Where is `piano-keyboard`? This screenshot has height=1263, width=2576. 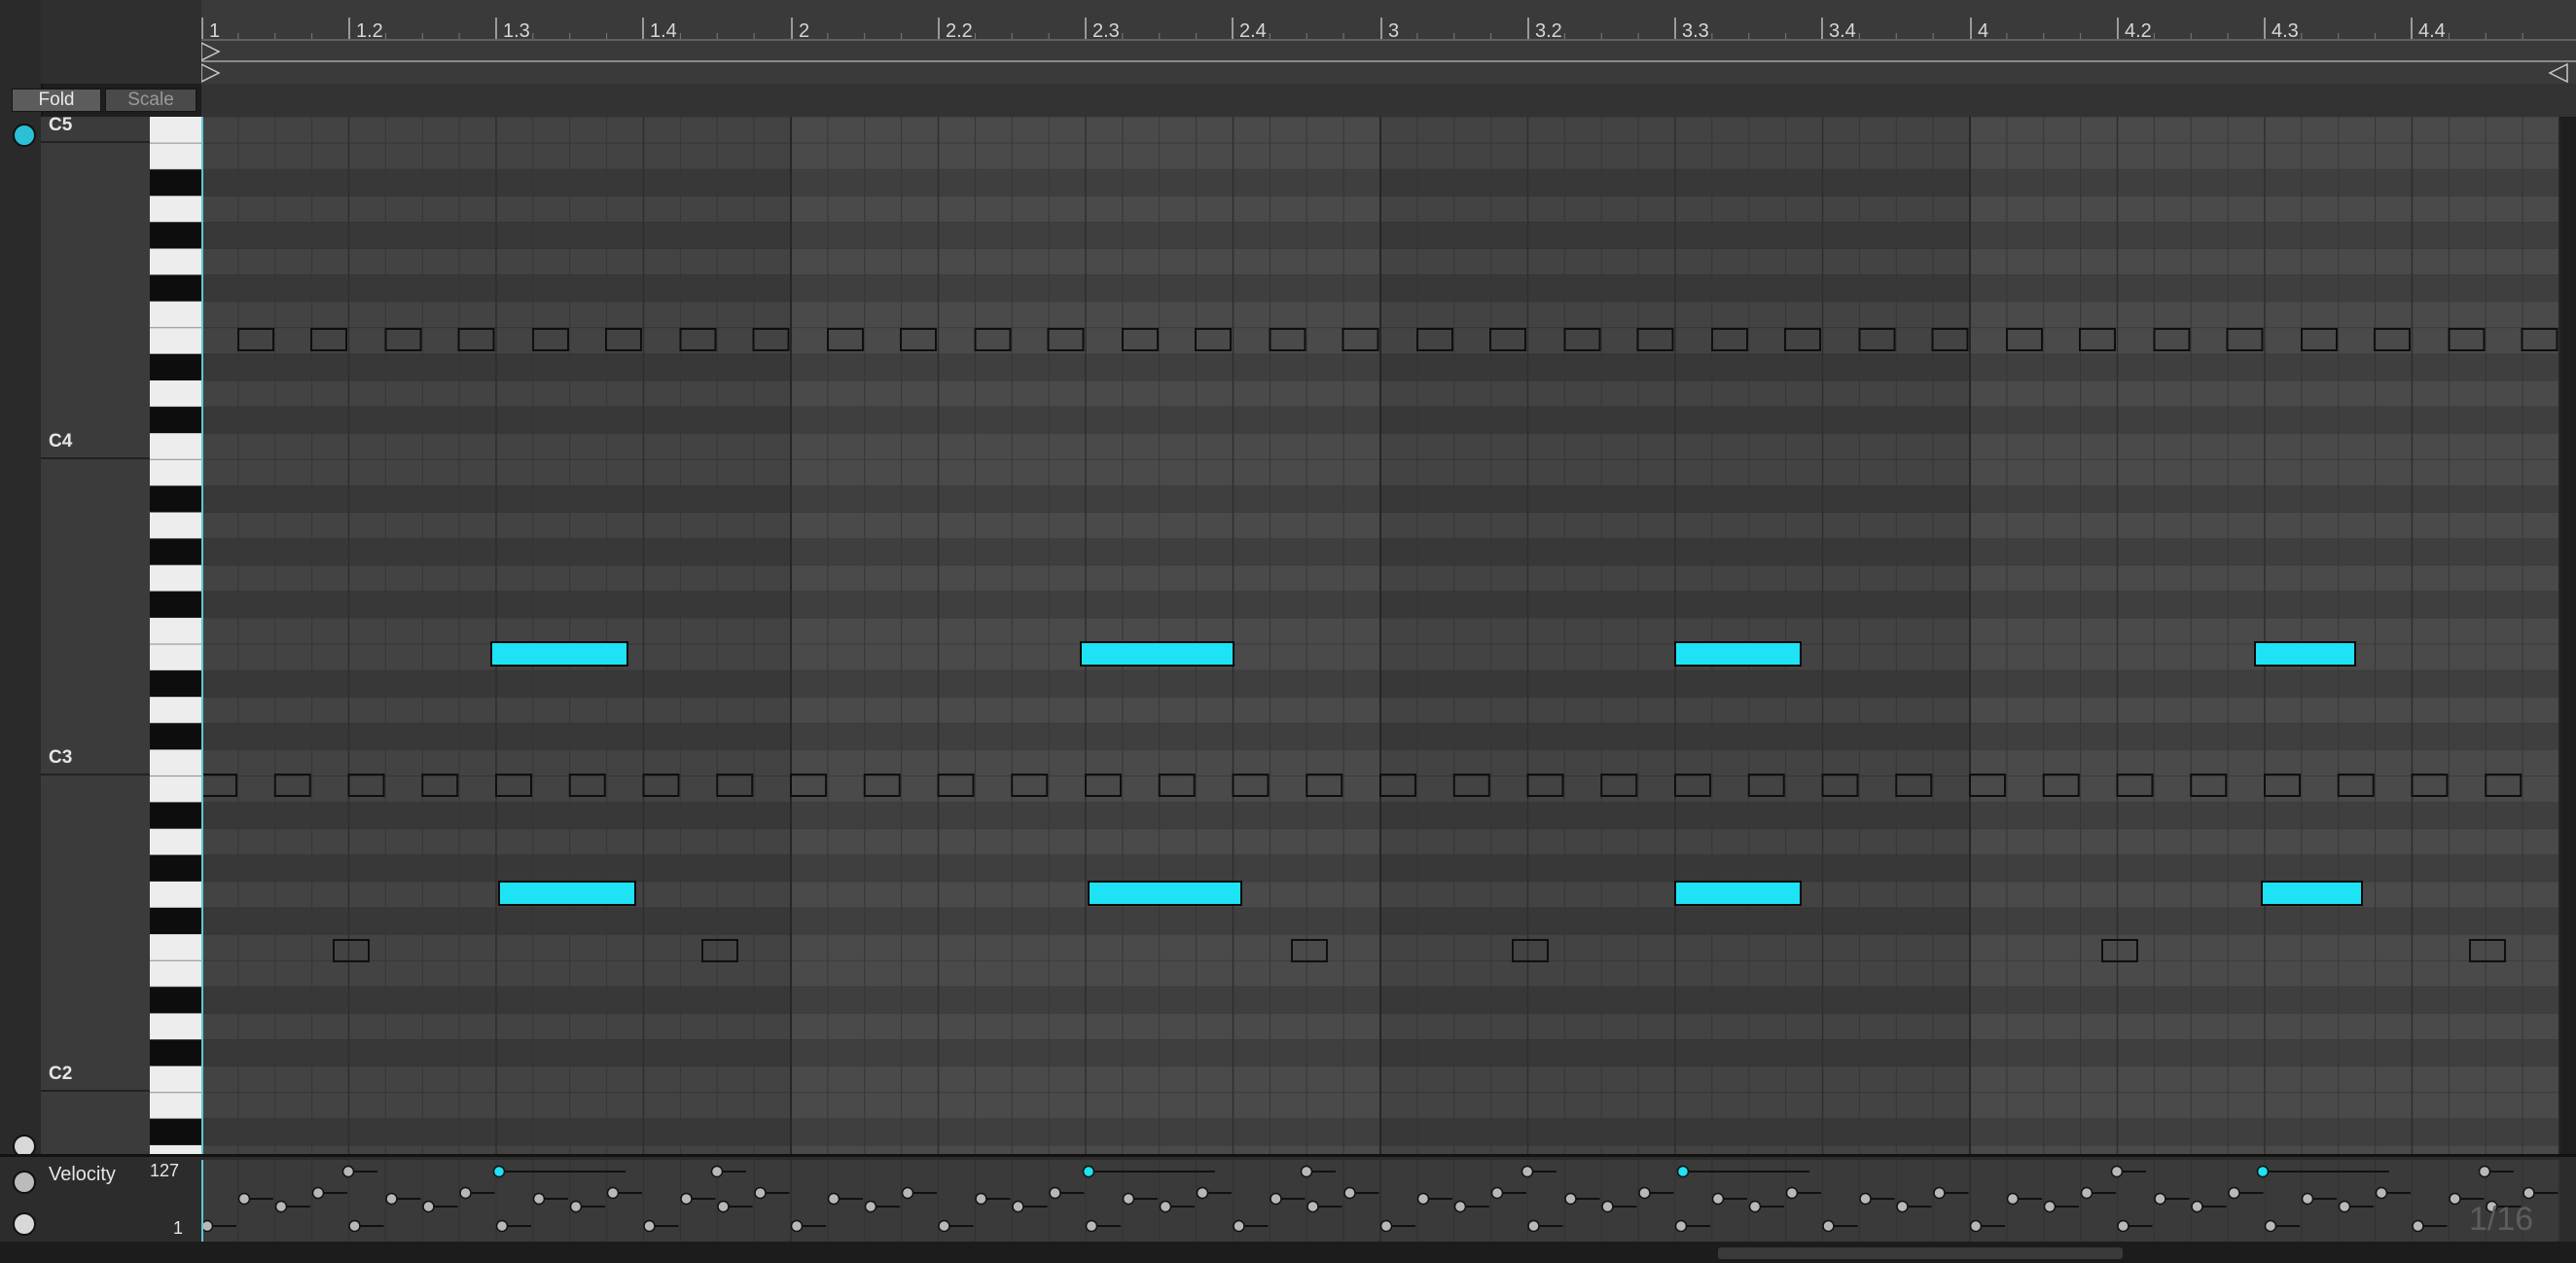
piano-keyboard is located at coordinates (176, 635).